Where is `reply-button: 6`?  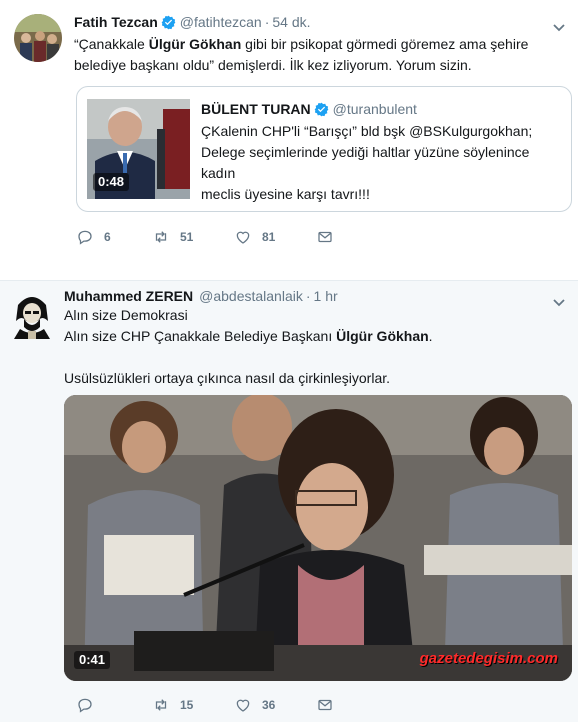 reply-button: 6 is located at coordinates (114, 237).